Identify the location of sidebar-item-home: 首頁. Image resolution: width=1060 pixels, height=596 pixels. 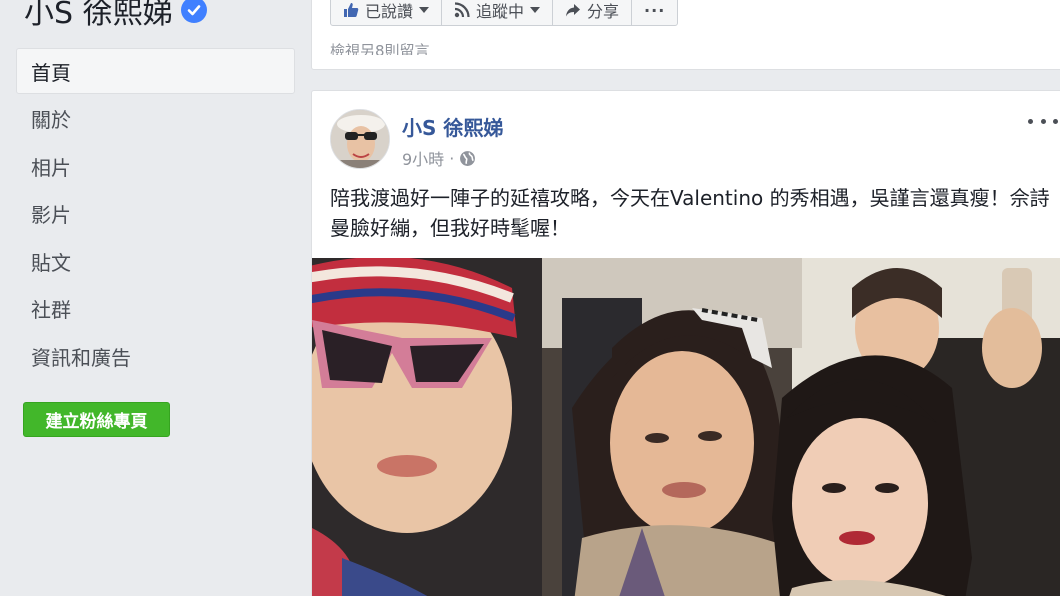
(155, 71).